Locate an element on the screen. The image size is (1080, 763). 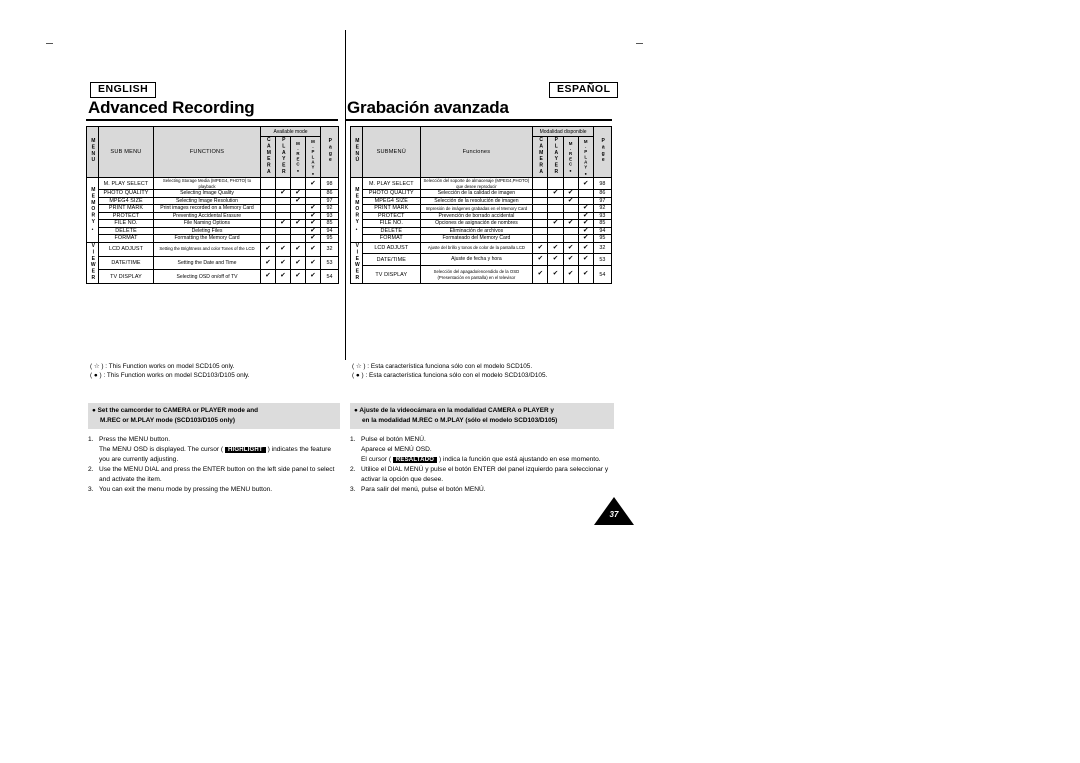
title-rule-english is located at coordinates (212, 120).